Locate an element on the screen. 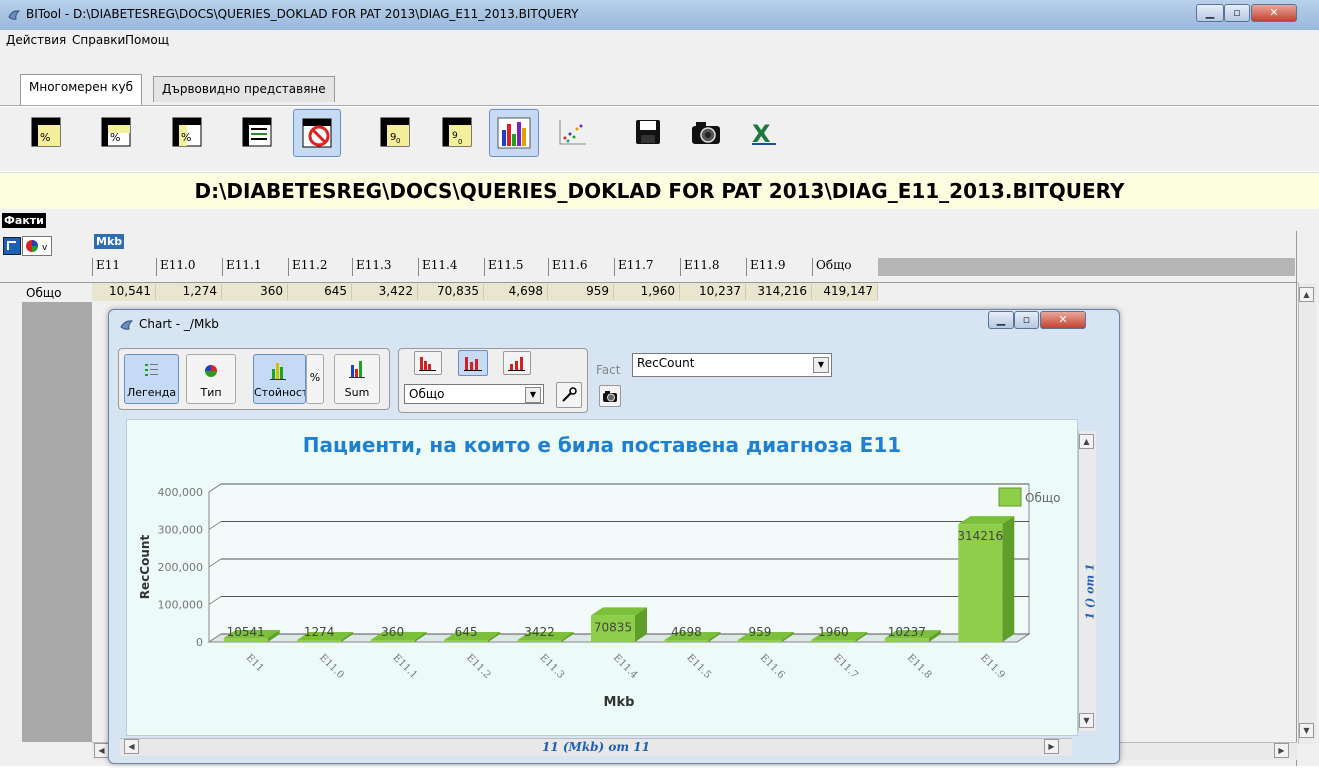 The height and width of the screenshot is (768, 1319). percent-columns-icon: % is located at coordinates (187, 132).